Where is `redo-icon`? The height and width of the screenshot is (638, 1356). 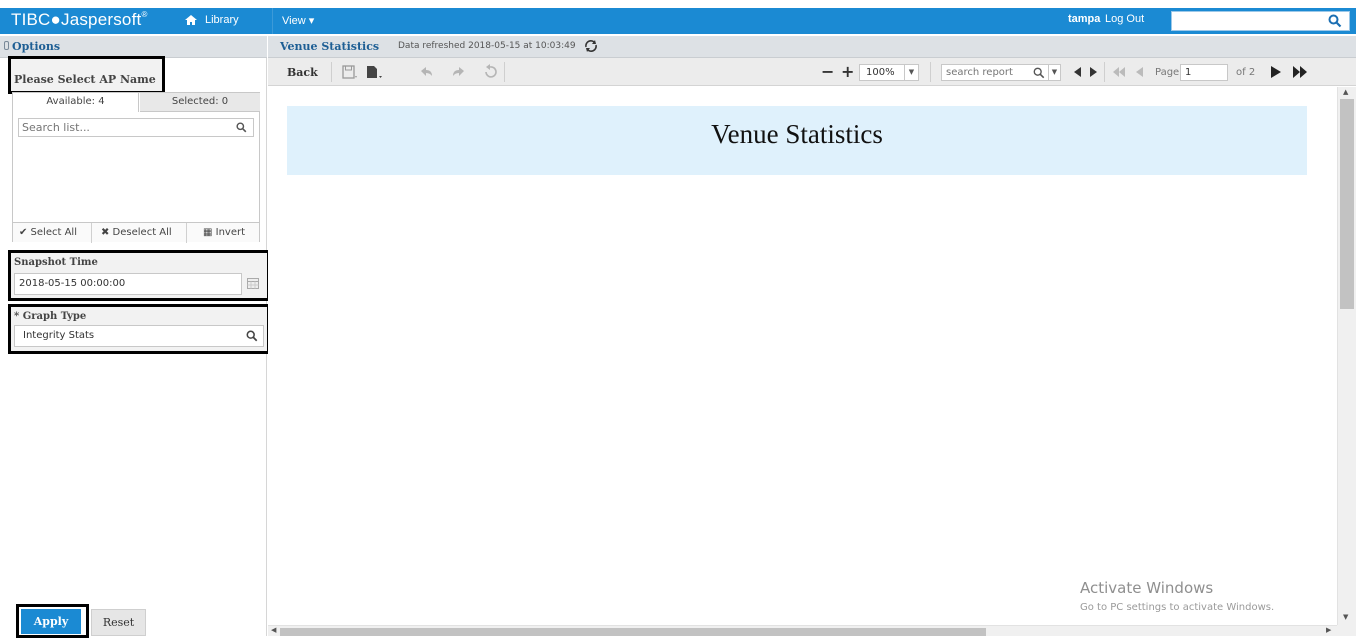 redo-icon is located at coordinates (459, 72).